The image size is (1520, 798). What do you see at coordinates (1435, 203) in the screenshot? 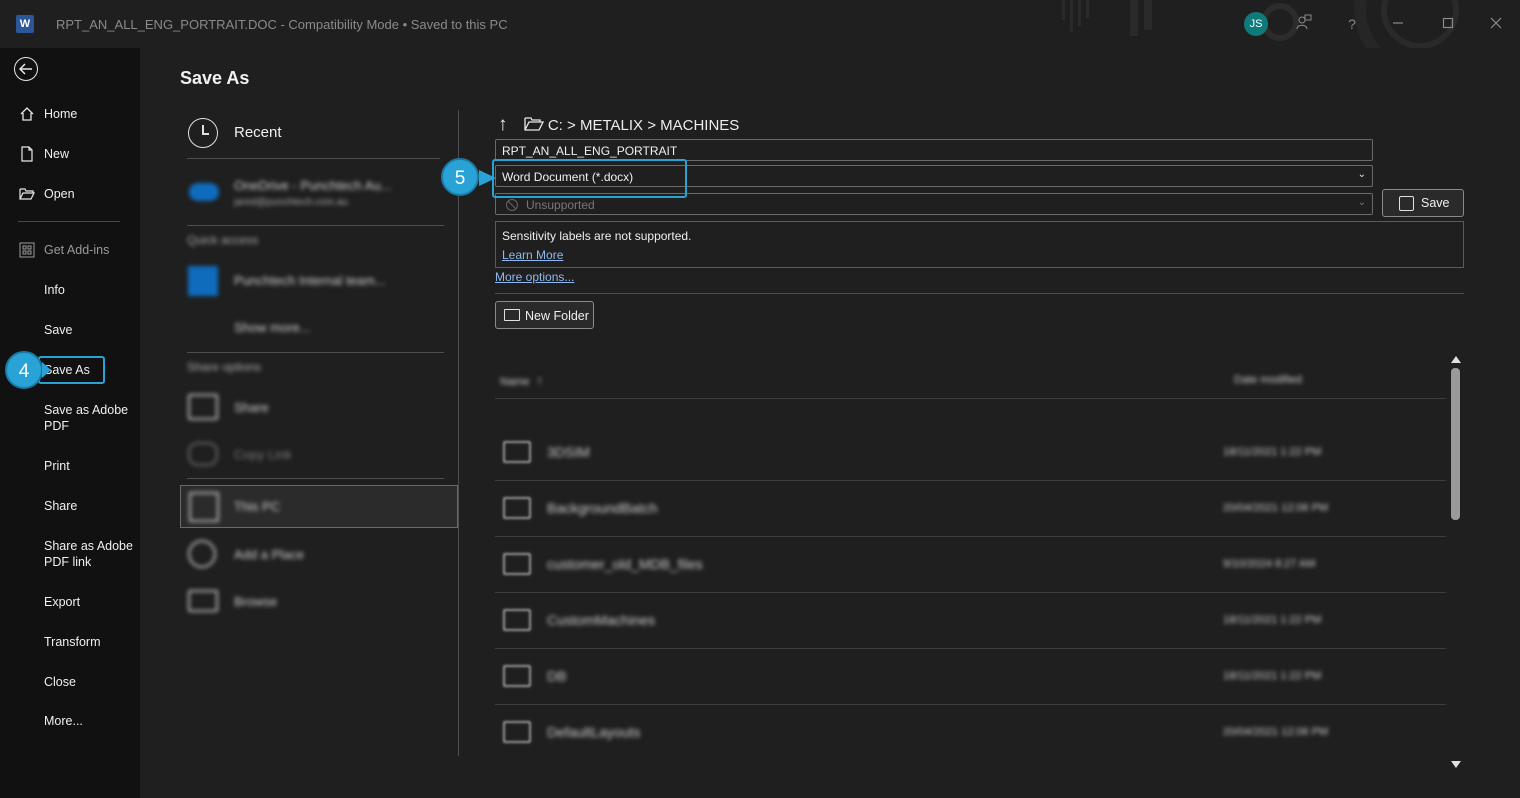
I see `save-label: Save` at bounding box center [1435, 203].